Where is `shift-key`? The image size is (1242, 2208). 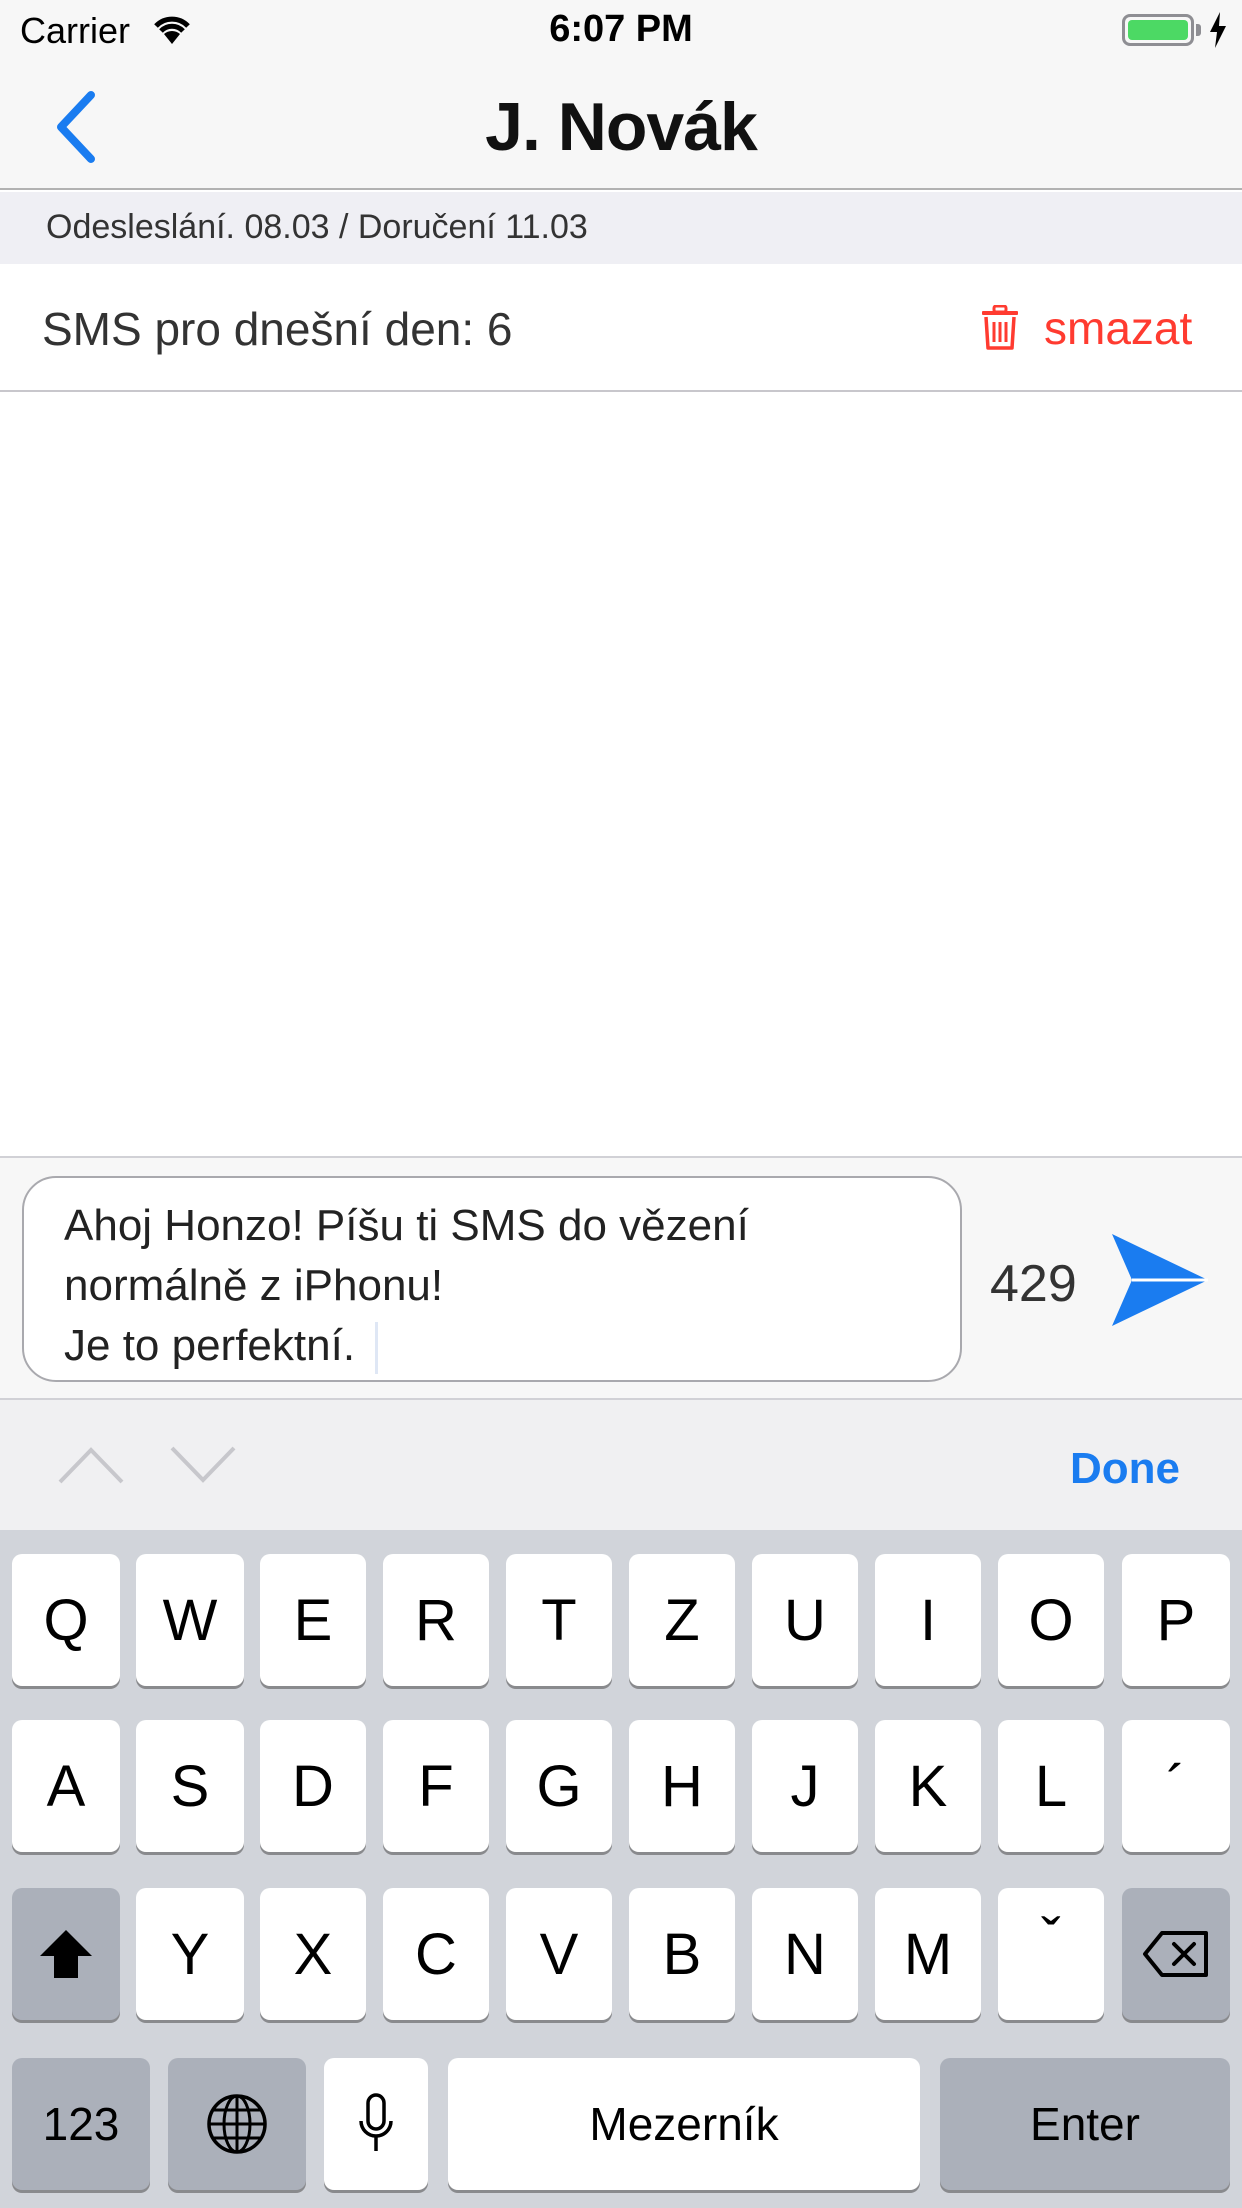
shift-key is located at coordinates (66, 1954).